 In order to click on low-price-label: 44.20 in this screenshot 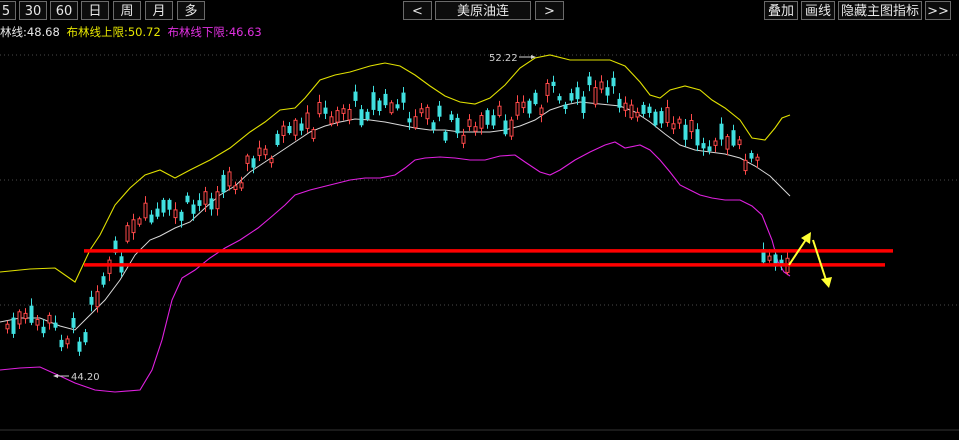, I will do `click(85, 377)`.